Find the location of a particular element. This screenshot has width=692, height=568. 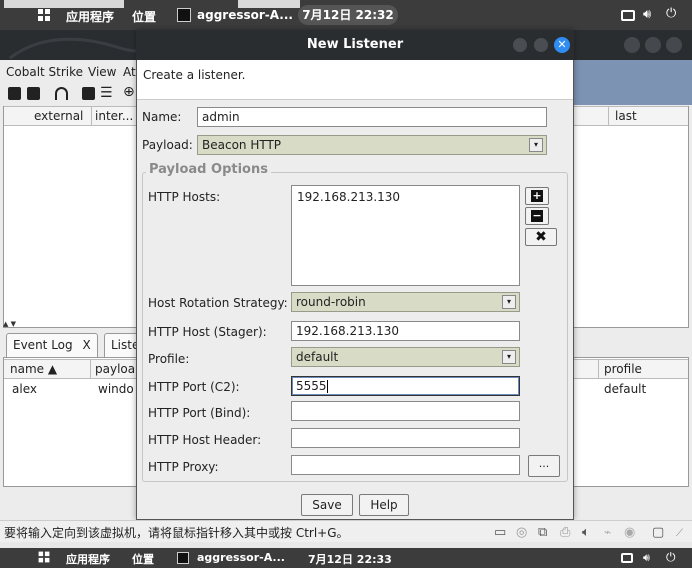

help-button: Help is located at coordinates (384, 505).